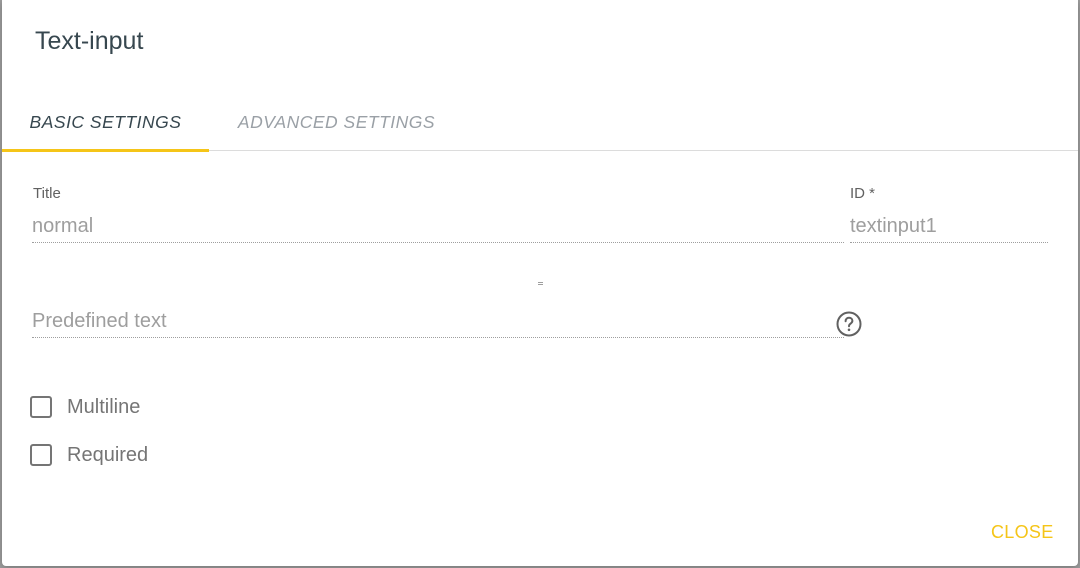 The image size is (1080, 568). What do you see at coordinates (863, 193) in the screenshot?
I see `id-field-label: ID *` at bounding box center [863, 193].